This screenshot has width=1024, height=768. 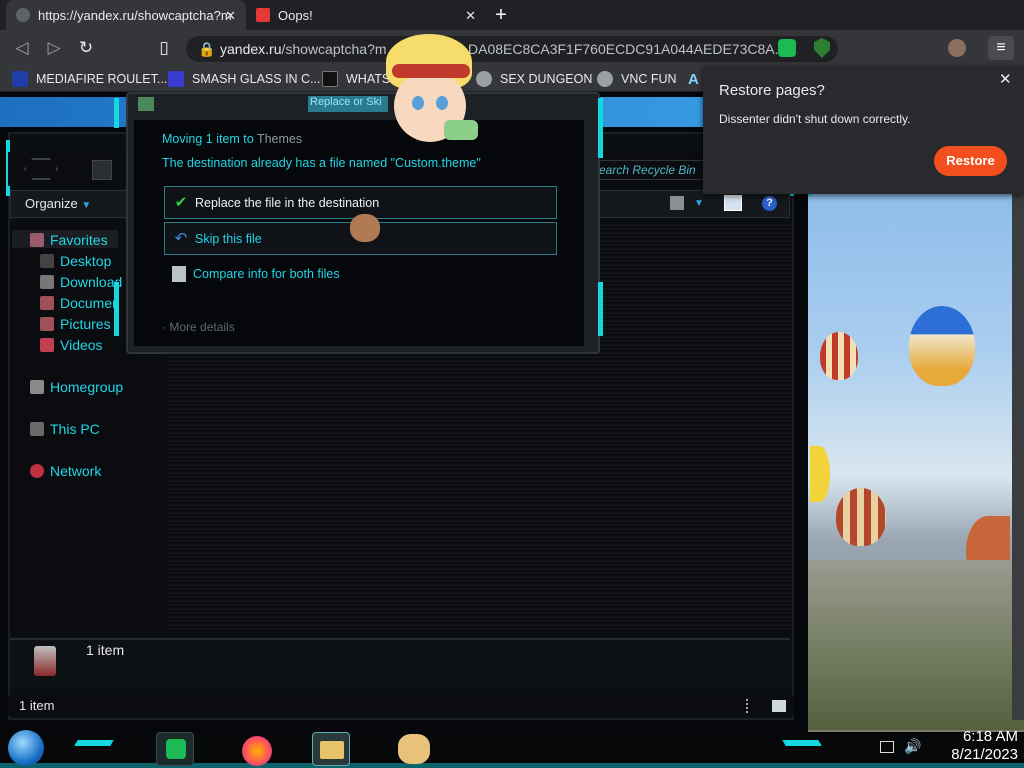 I want to click on page-scrollbar, so click(x=1018, y=432).